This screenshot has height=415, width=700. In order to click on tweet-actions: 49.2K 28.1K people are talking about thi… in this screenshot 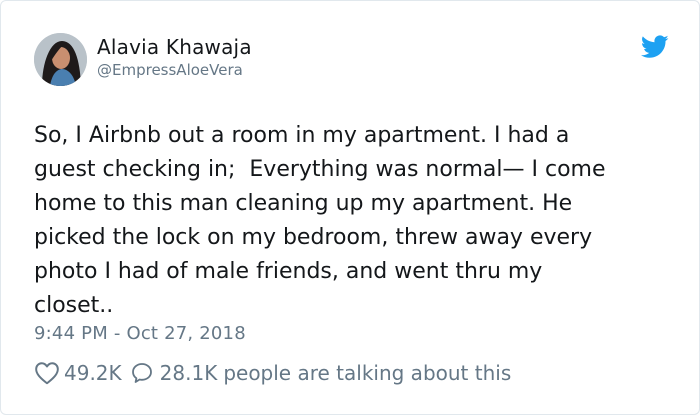, I will do `click(272, 373)`.